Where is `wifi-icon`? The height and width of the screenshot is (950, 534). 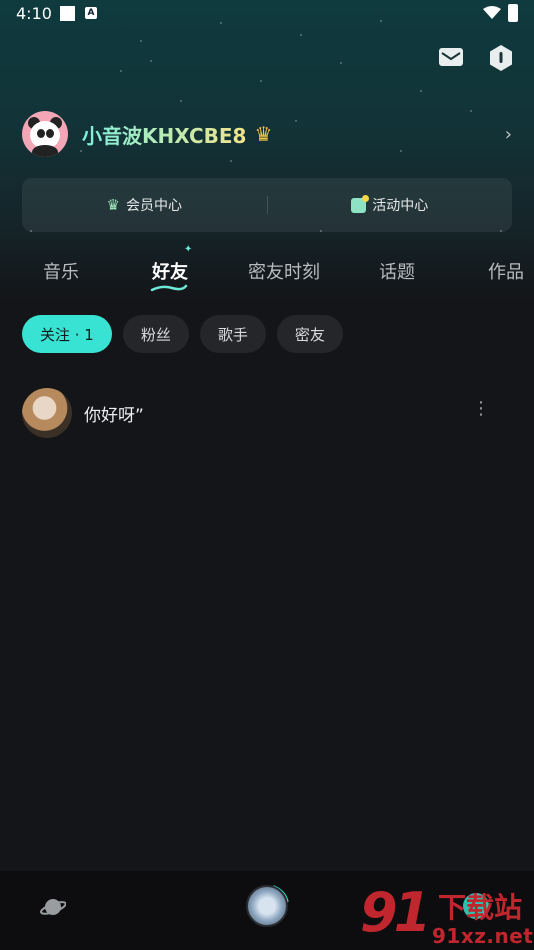 wifi-icon is located at coordinates (492, 12).